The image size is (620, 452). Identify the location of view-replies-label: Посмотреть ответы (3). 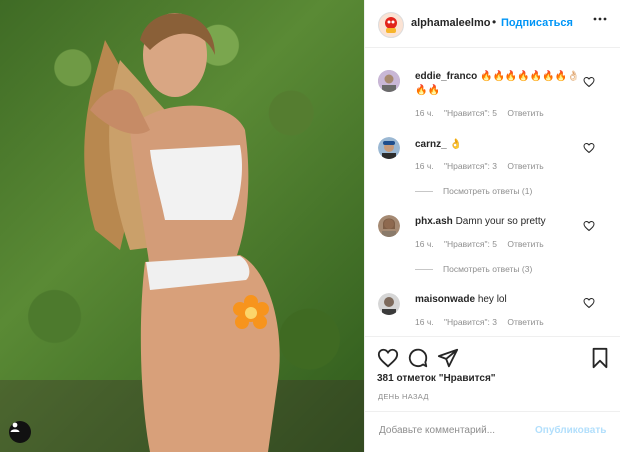
(488, 269).